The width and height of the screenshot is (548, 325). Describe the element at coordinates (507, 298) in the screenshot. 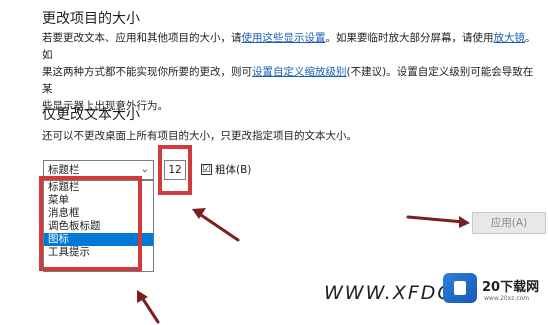

I see `site-logo-url: www.20xz.com` at that location.